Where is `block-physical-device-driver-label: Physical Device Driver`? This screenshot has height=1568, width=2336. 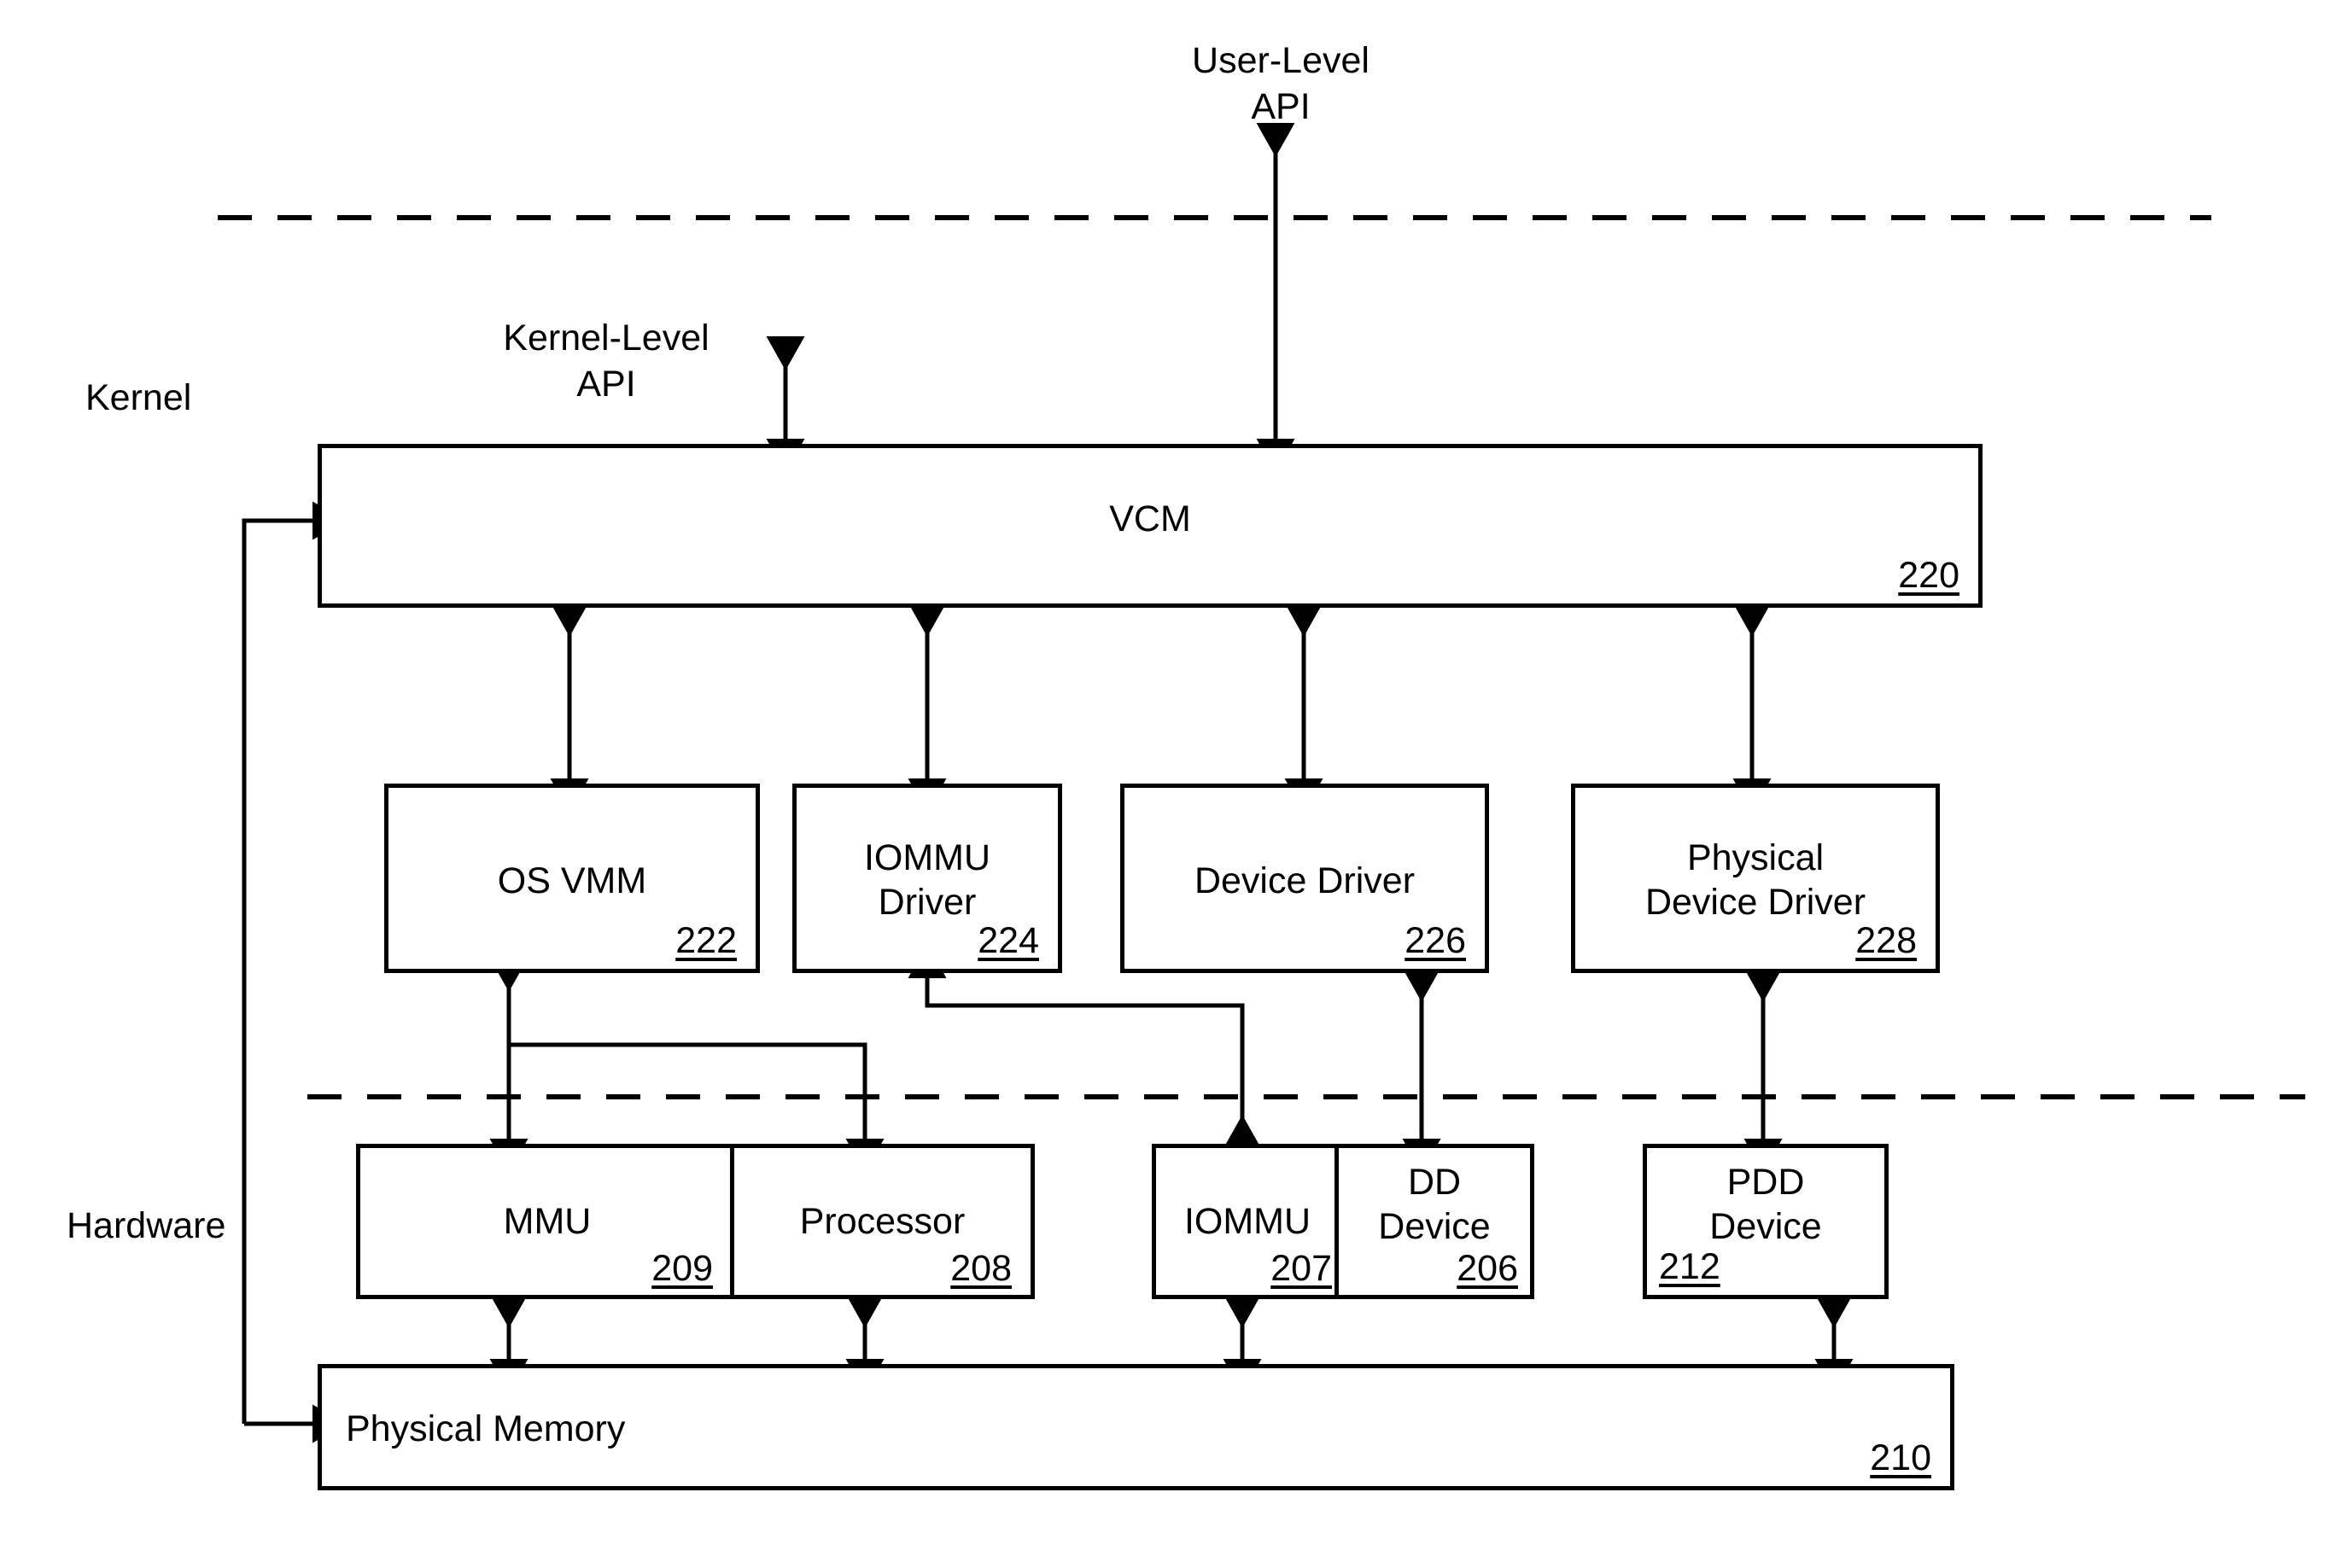 block-physical-device-driver-label: Physical Device Driver is located at coordinates (1755, 880).